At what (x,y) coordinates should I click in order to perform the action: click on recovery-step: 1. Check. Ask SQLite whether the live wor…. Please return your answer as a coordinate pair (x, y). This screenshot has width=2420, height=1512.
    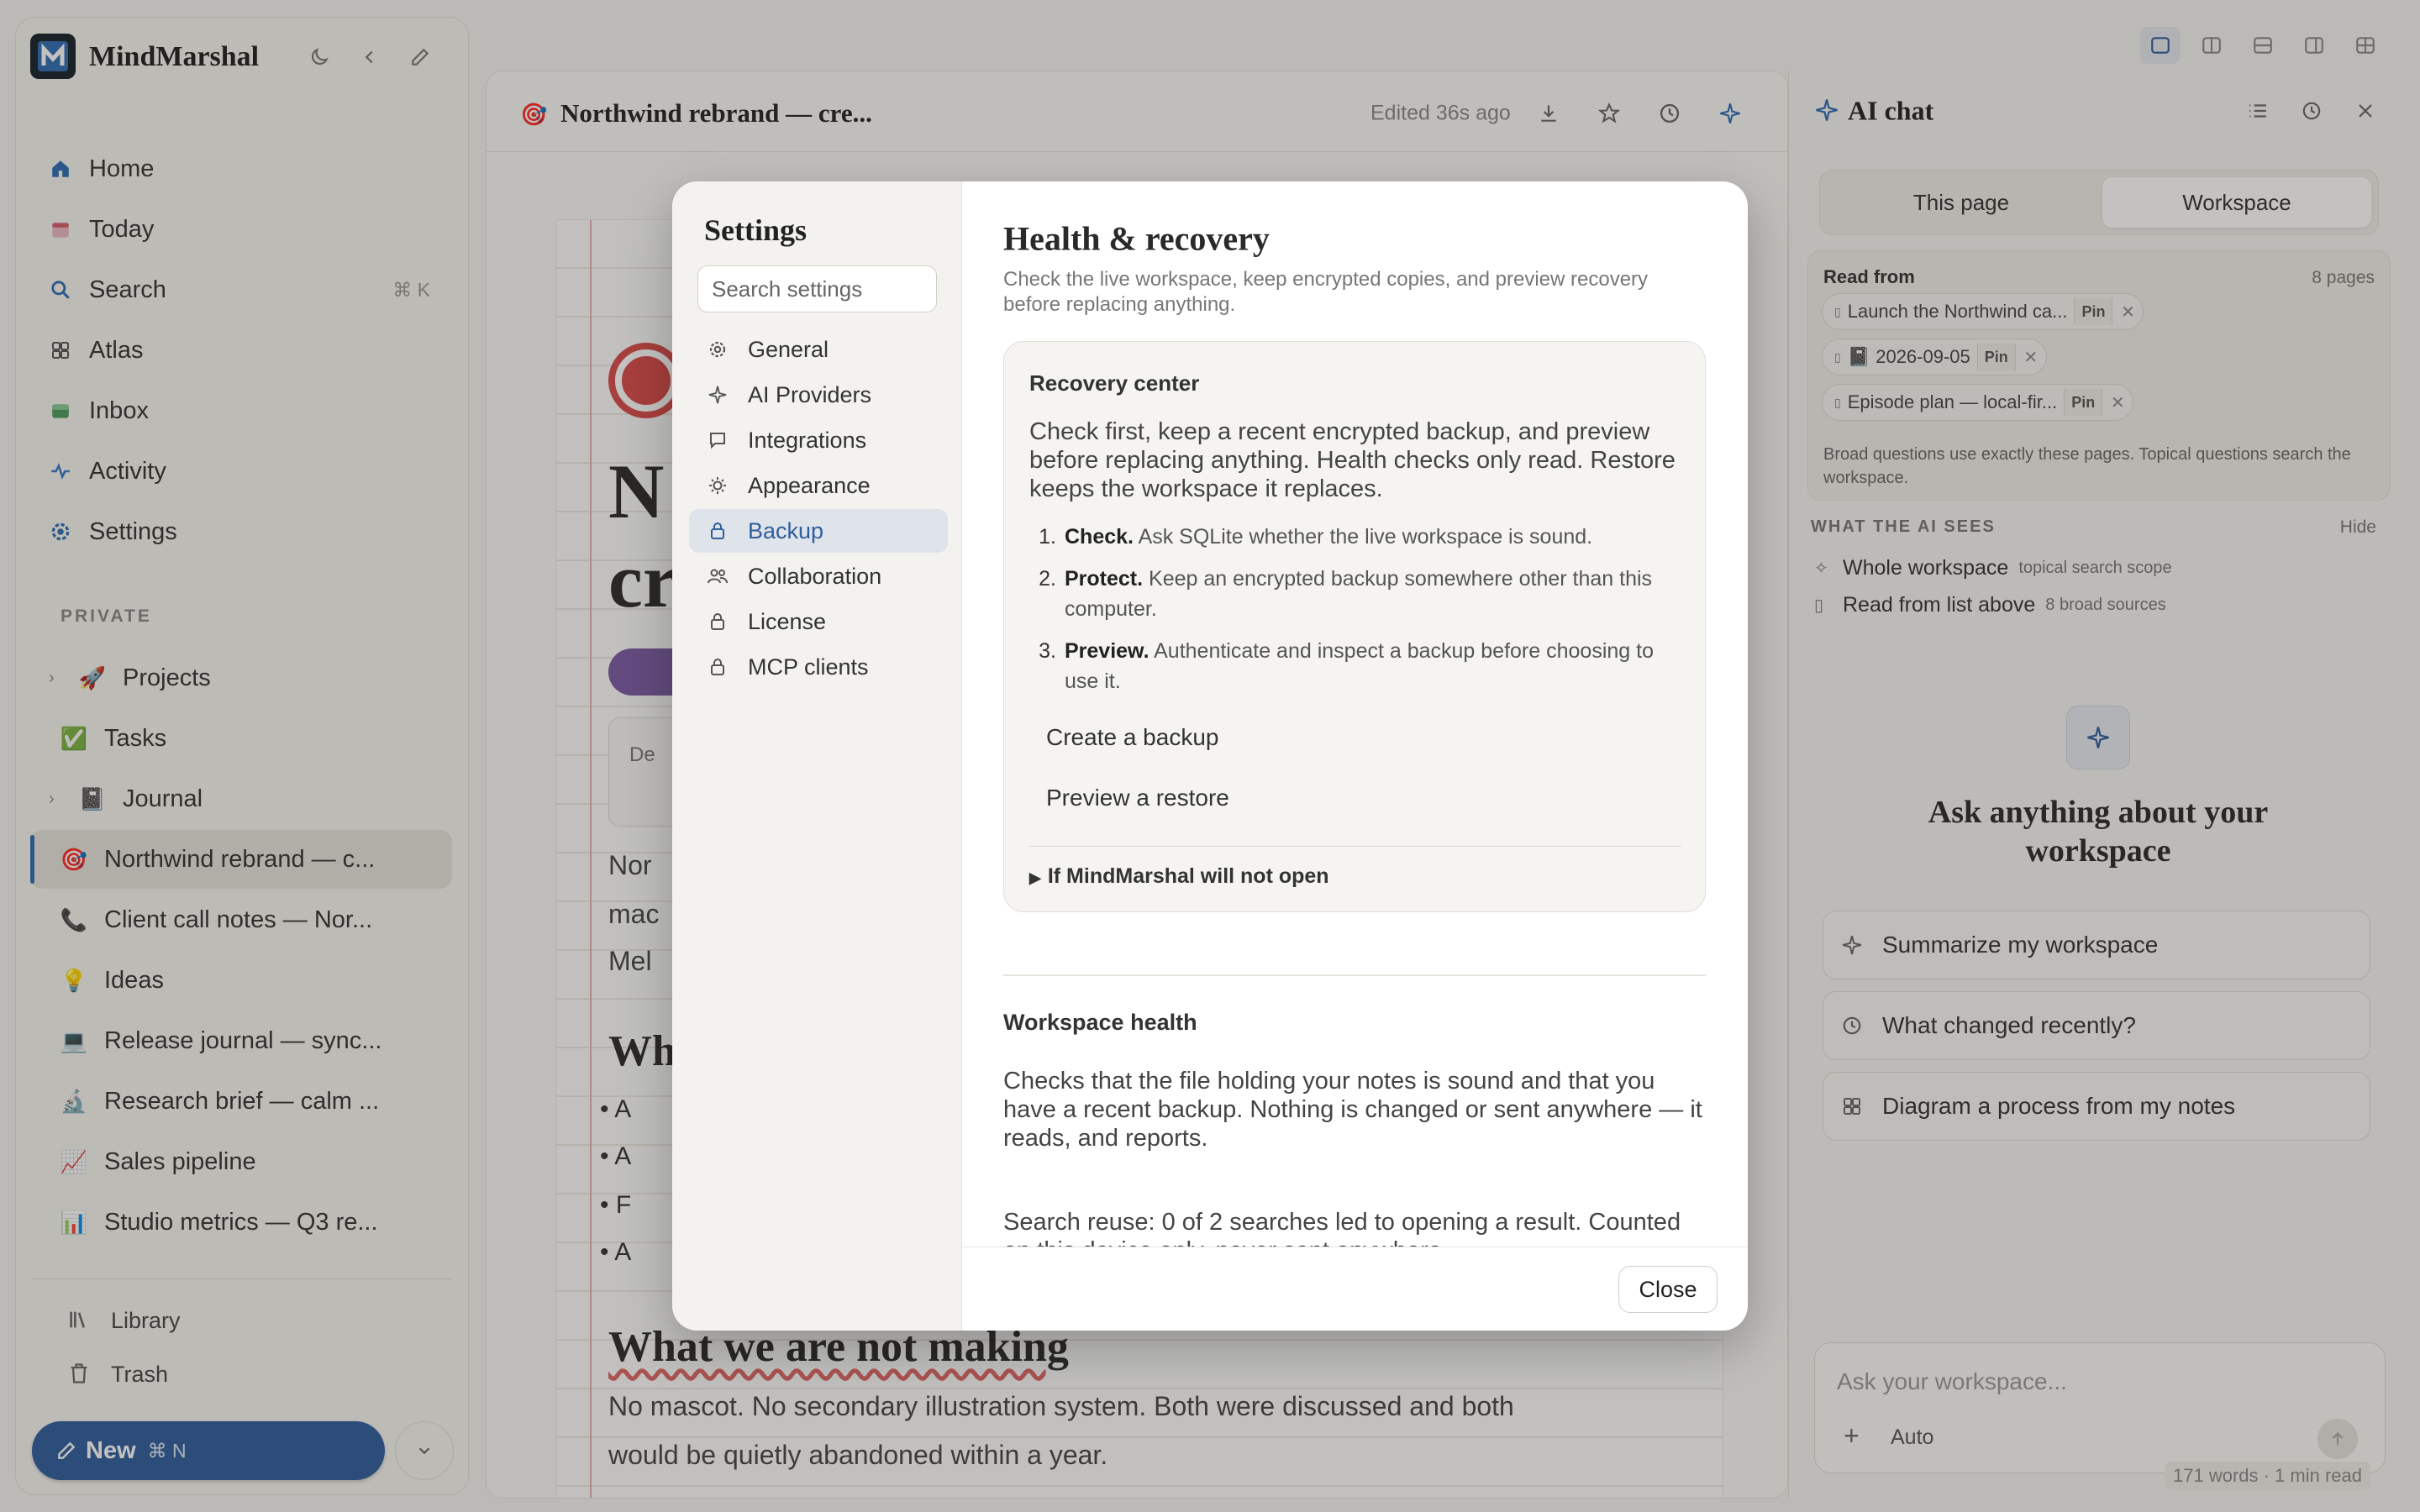
    Looking at the image, I should click on (1316, 537).